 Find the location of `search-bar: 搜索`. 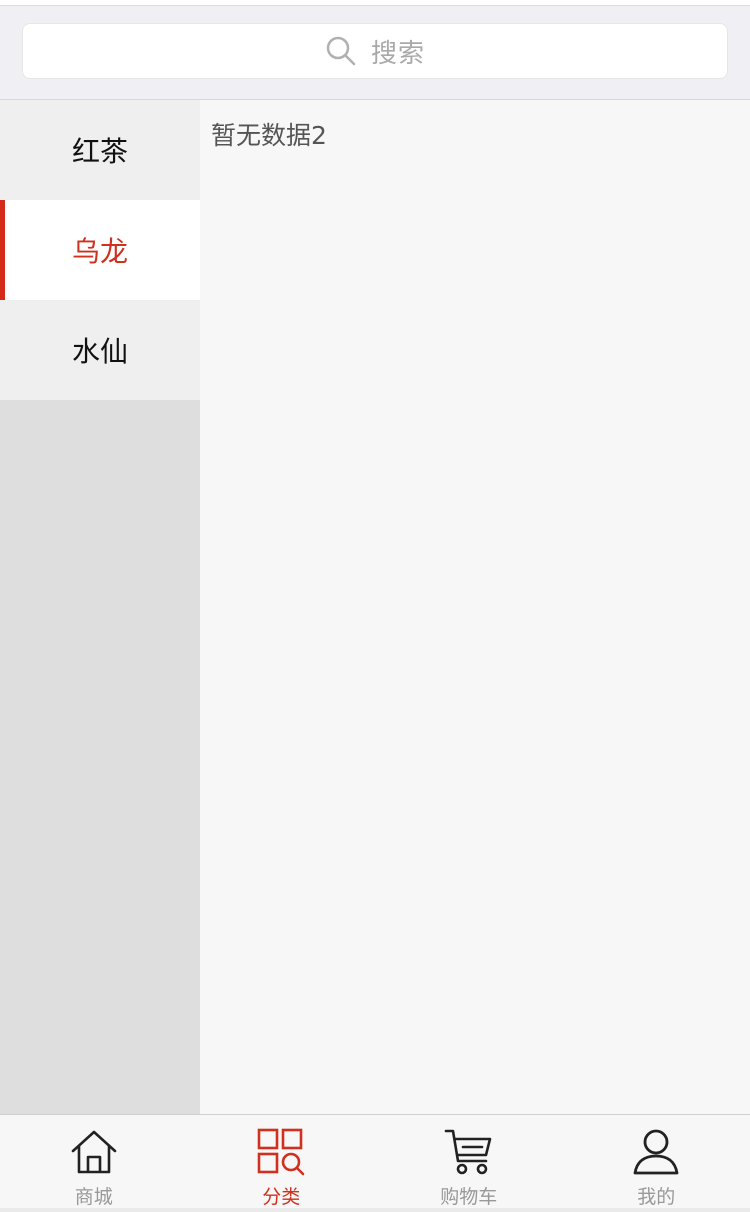

search-bar: 搜索 is located at coordinates (375, 53).